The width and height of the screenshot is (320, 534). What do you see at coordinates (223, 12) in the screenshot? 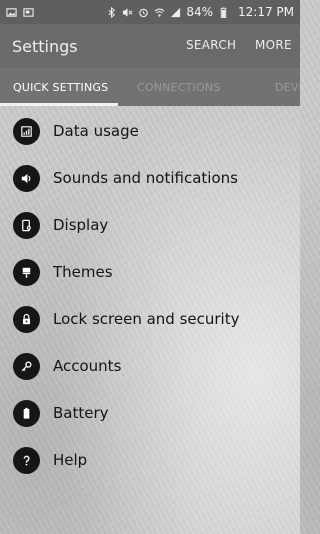
I see `battery-status-icon` at bounding box center [223, 12].